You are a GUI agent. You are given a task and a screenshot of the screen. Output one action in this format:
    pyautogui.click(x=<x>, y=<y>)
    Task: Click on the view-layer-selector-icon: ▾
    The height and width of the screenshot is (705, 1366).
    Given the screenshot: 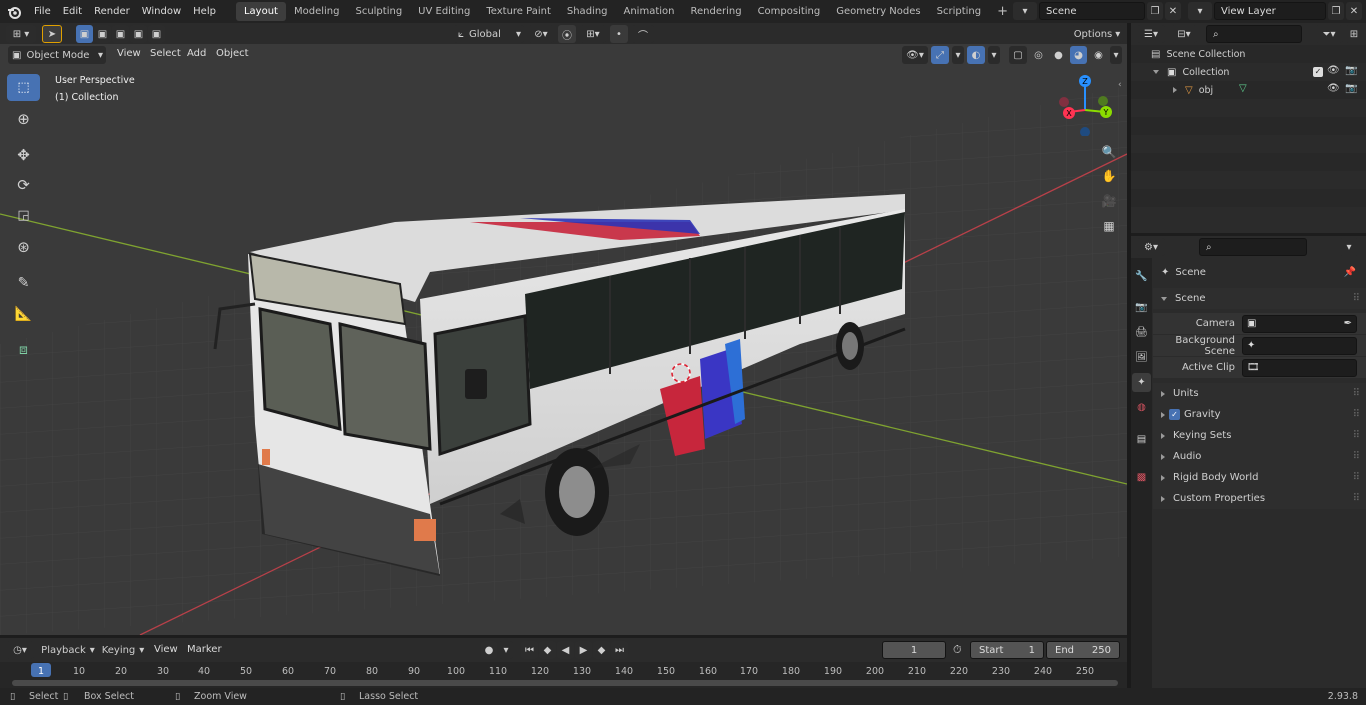 What is the action you would take?
    pyautogui.click(x=1200, y=11)
    